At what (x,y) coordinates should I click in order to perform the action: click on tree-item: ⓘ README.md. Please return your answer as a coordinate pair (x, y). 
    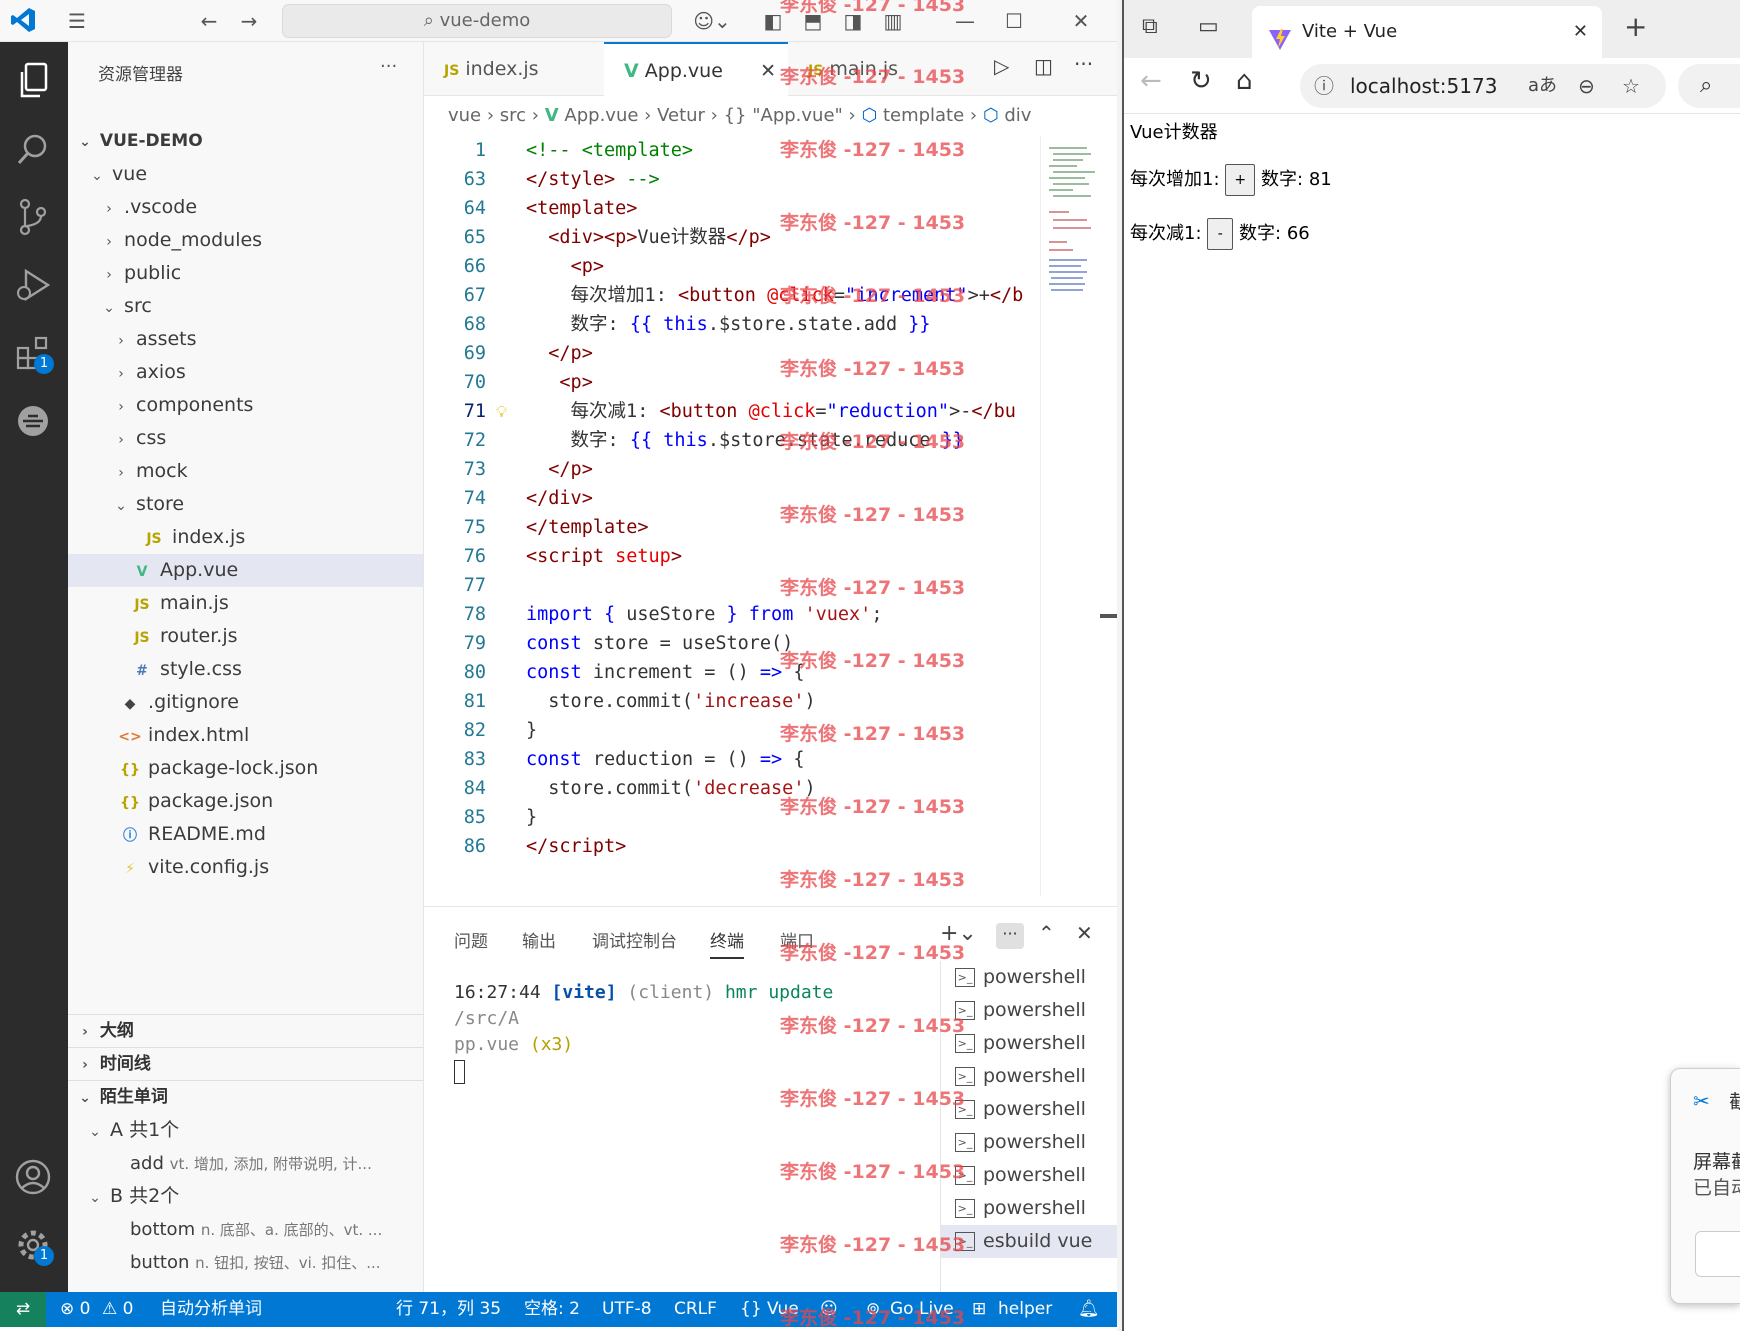
    Looking at the image, I should click on (245, 834).